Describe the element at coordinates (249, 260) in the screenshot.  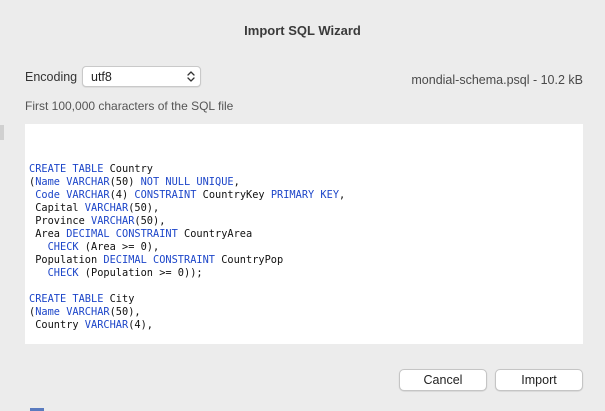
I see `sql-text: CountryPop` at that location.